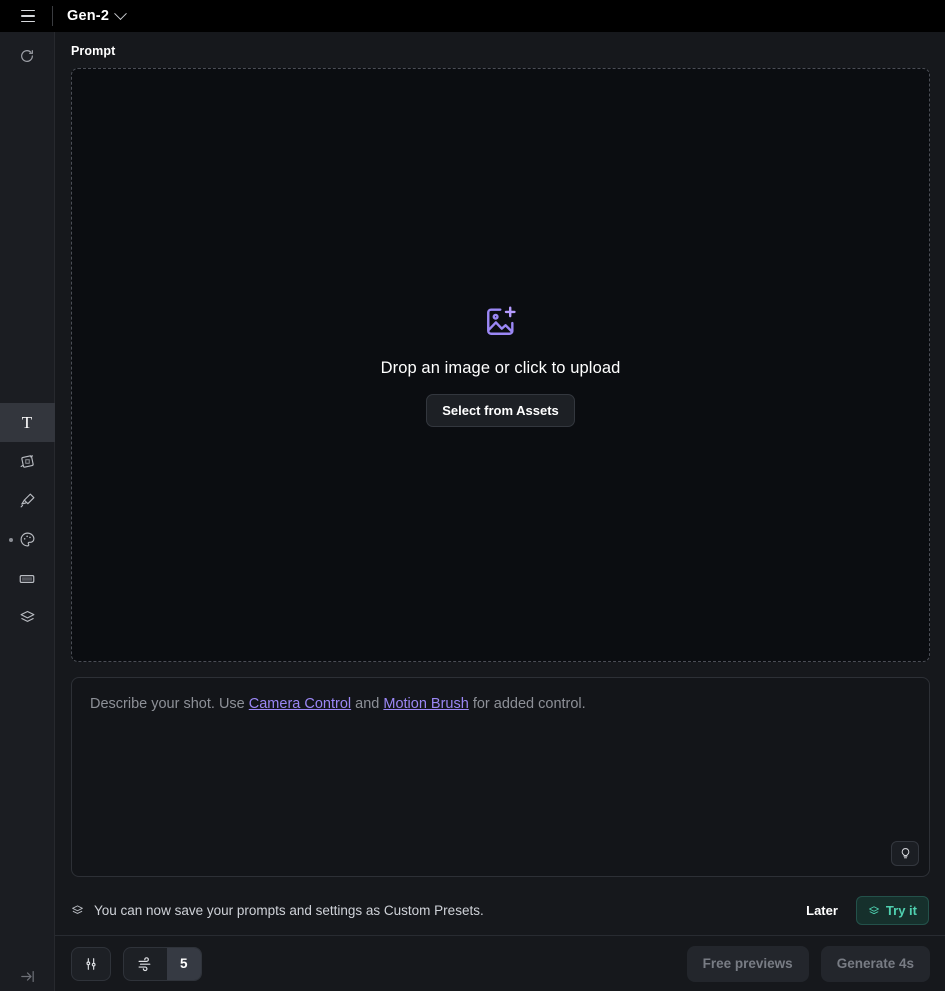 Image resolution: width=945 pixels, height=991 pixels. Describe the element at coordinates (747, 963) in the screenshot. I see `free-previews-button: Free previews` at that location.